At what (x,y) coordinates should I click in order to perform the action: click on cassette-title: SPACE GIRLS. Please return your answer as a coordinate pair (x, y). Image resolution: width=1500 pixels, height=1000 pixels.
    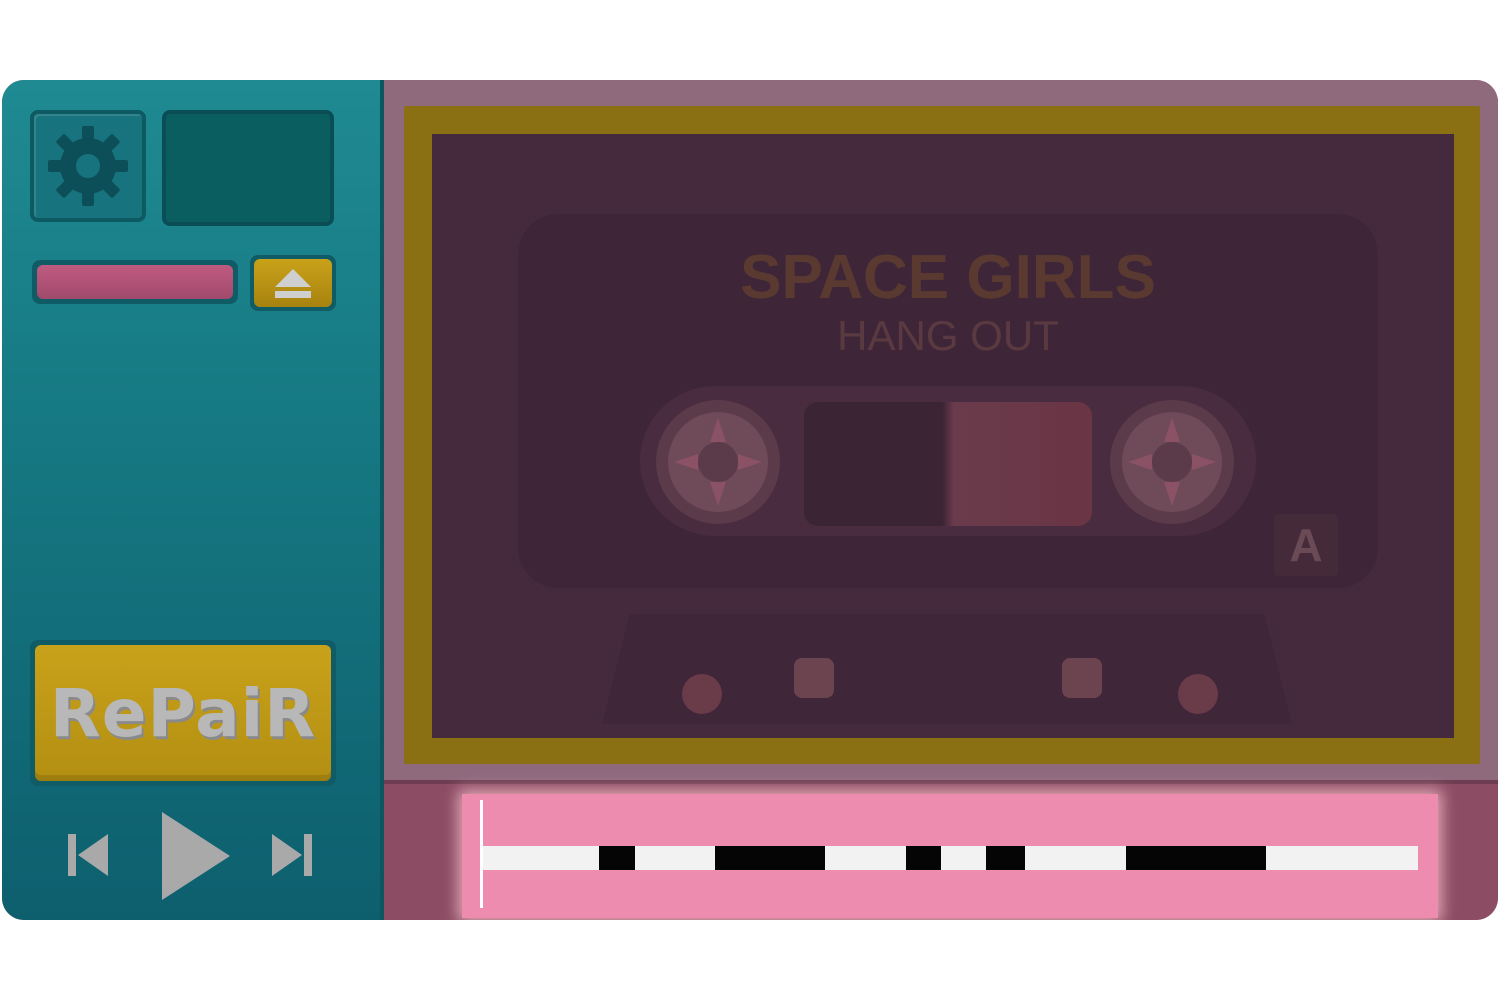
    Looking at the image, I should click on (948, 277).